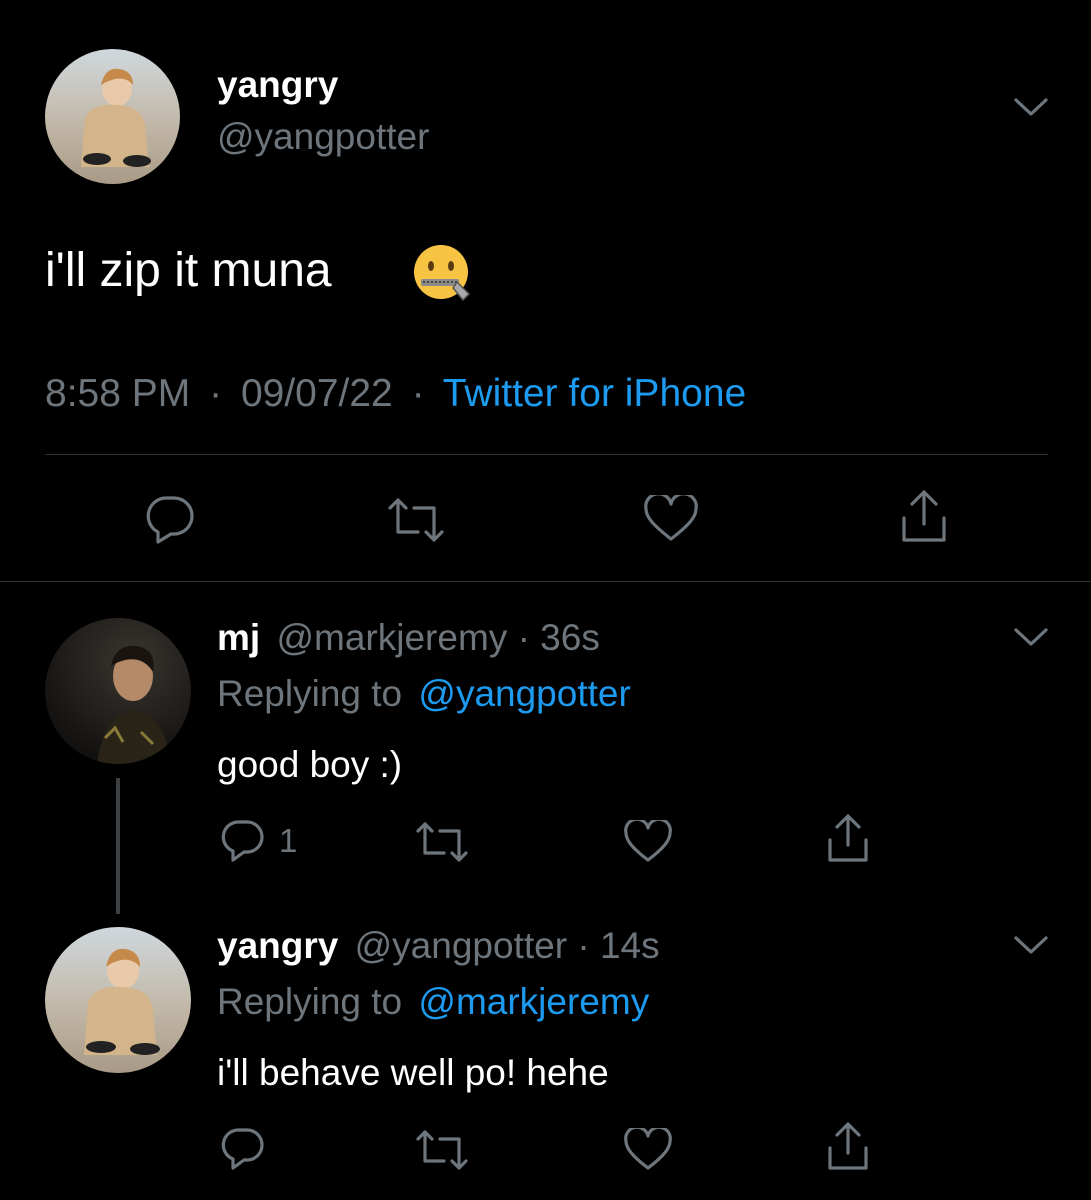 This screenshot has height=1200, width=1091. What do you see at coordinates (391, 637) in the screenshot?
I see `handle: @markjeremy` at bounding box center [391, 637].